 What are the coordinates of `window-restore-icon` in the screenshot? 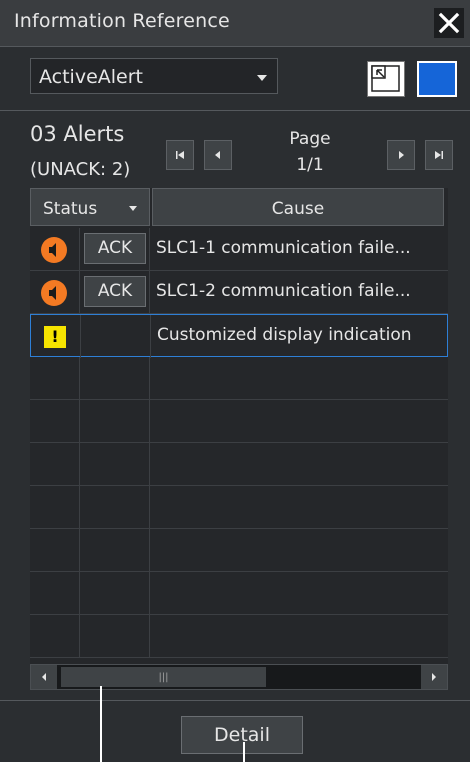 It's located at (385, 78).